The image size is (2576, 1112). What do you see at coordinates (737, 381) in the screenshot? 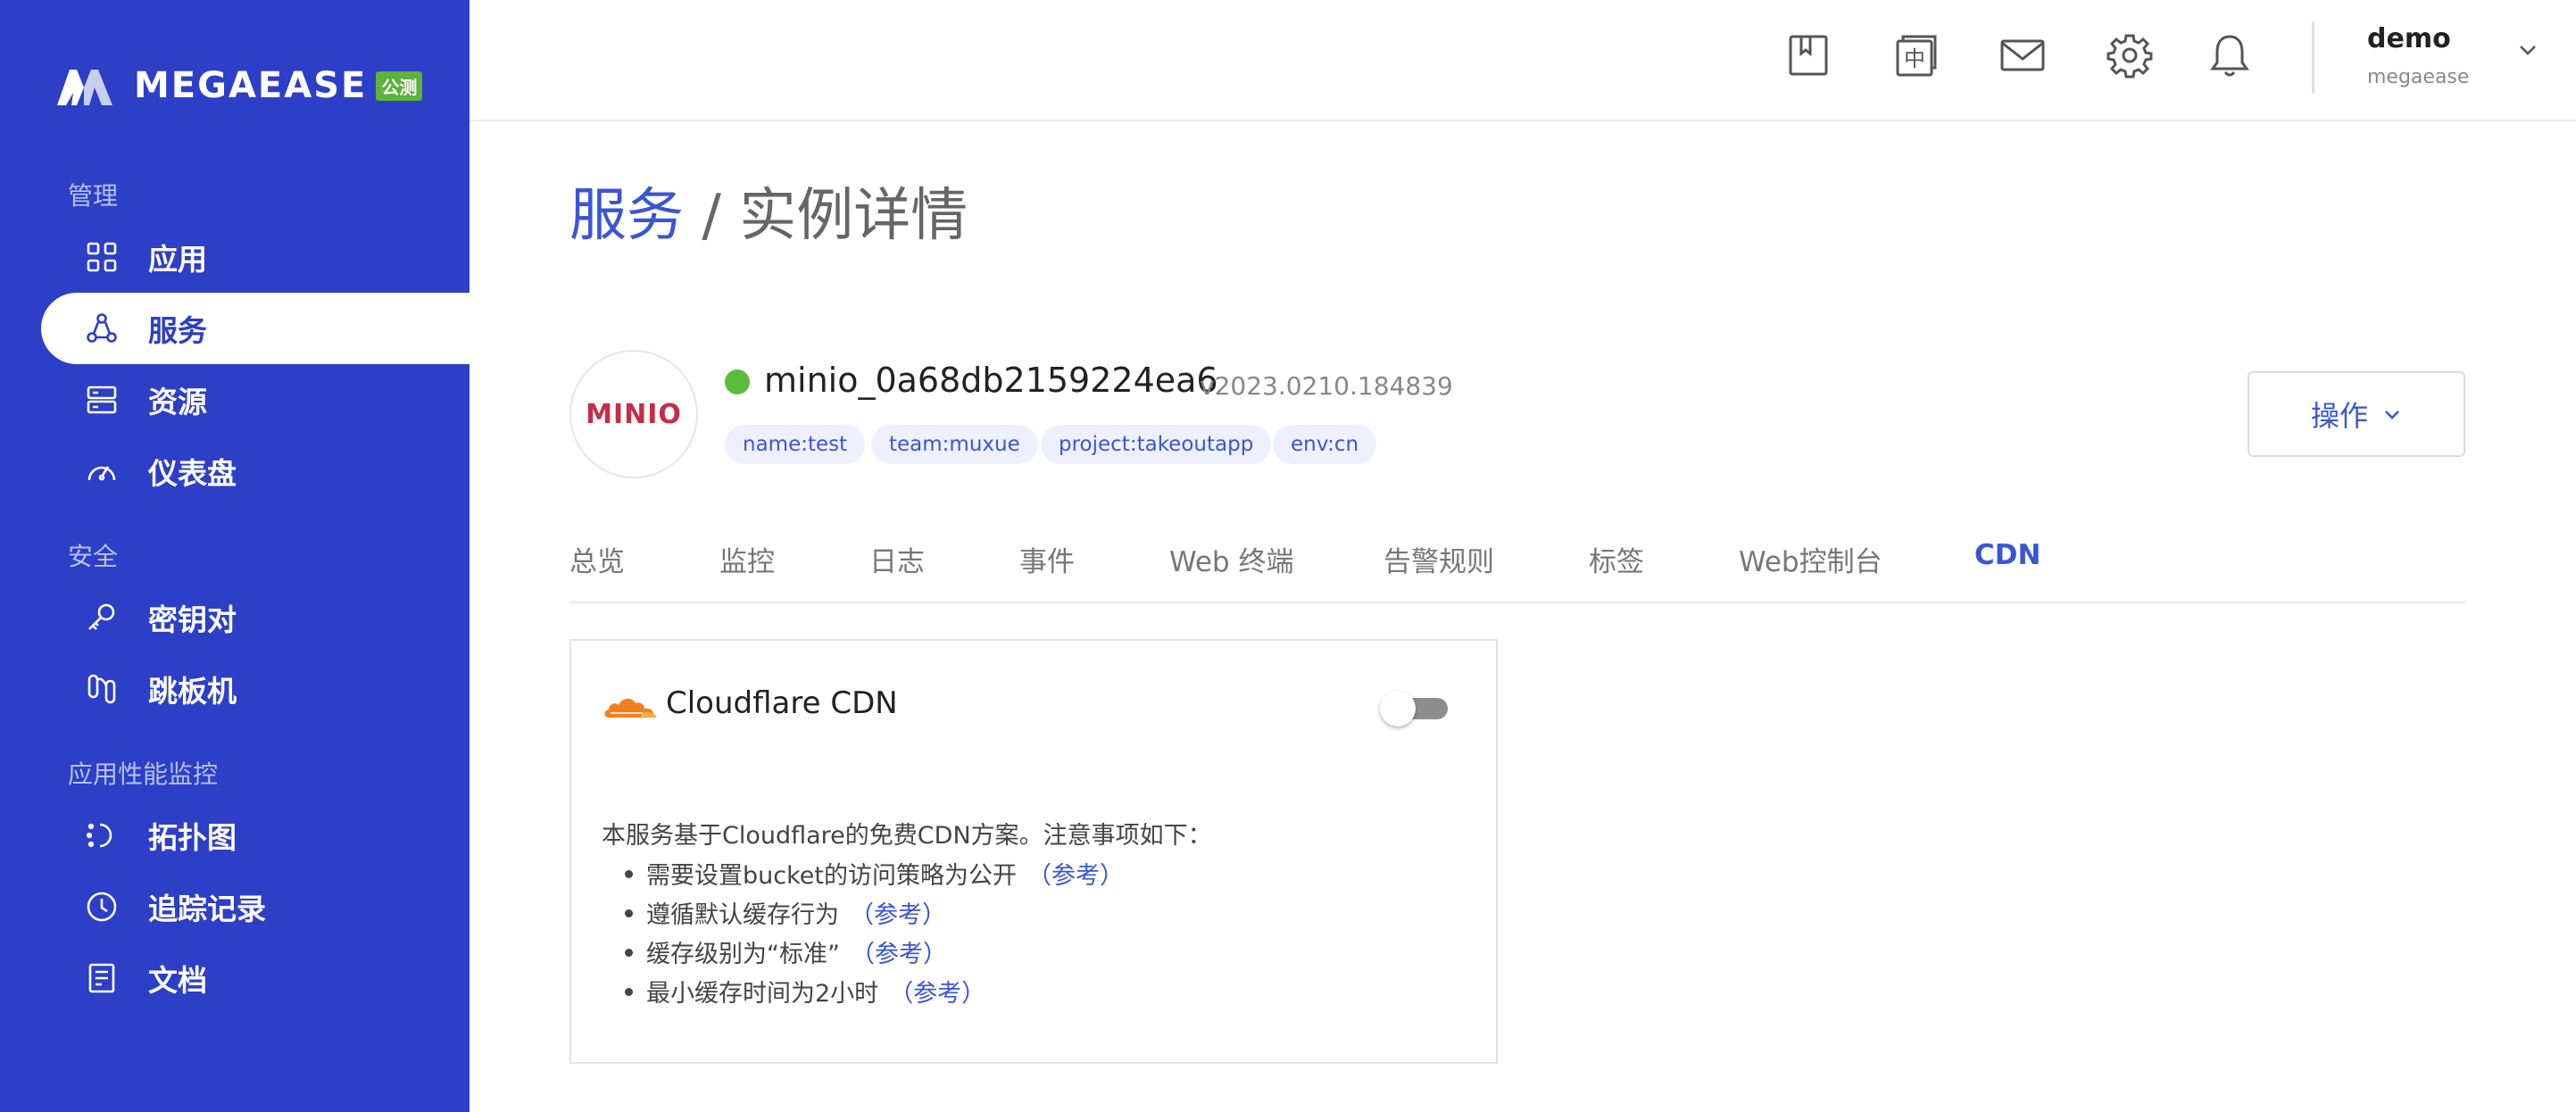
I see `status-indicator` at bounding box center [737, 381].